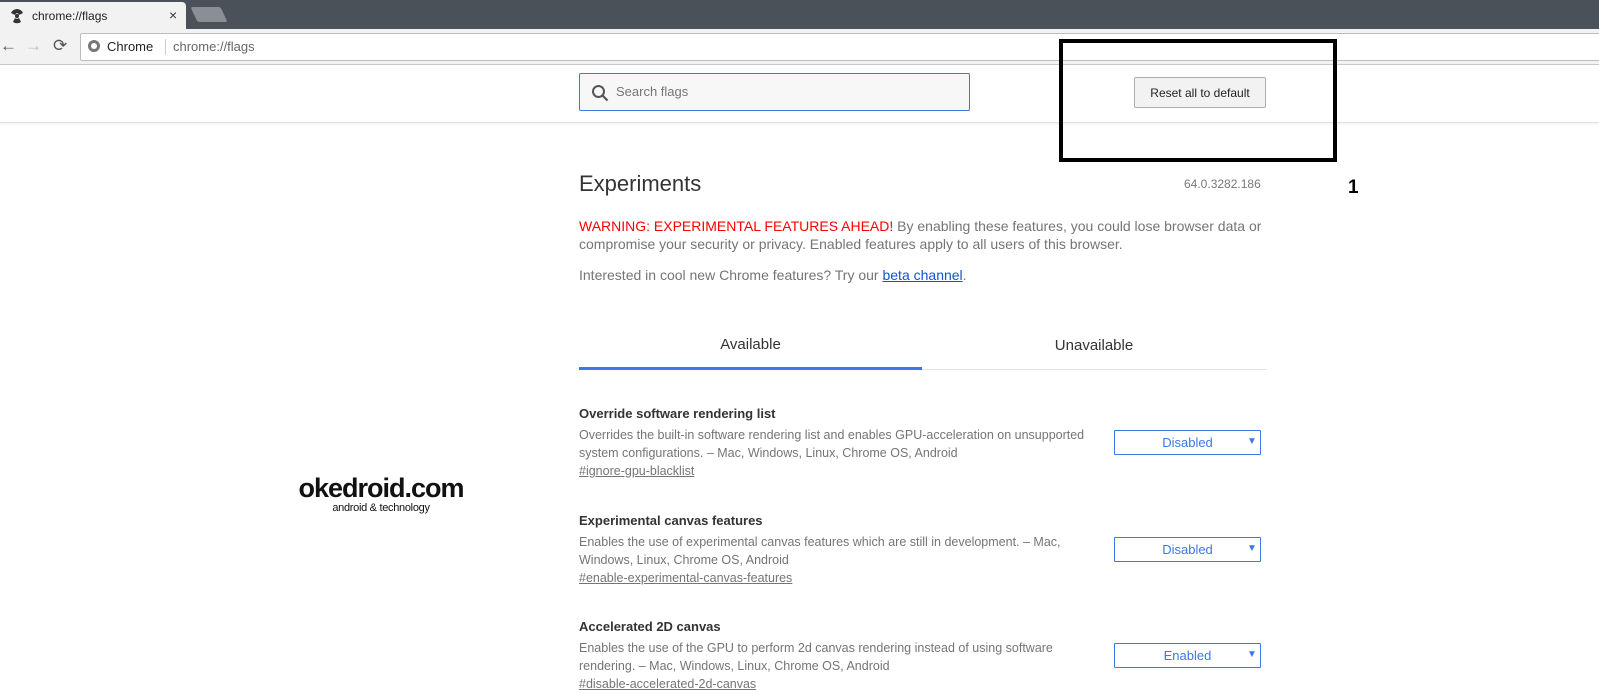 The width and height of the screenshot is (1599, 694). What do you see at coordinates (33, 45) in the screenshot?
I see `forward-icon: →` at bounding box center [33, 45].